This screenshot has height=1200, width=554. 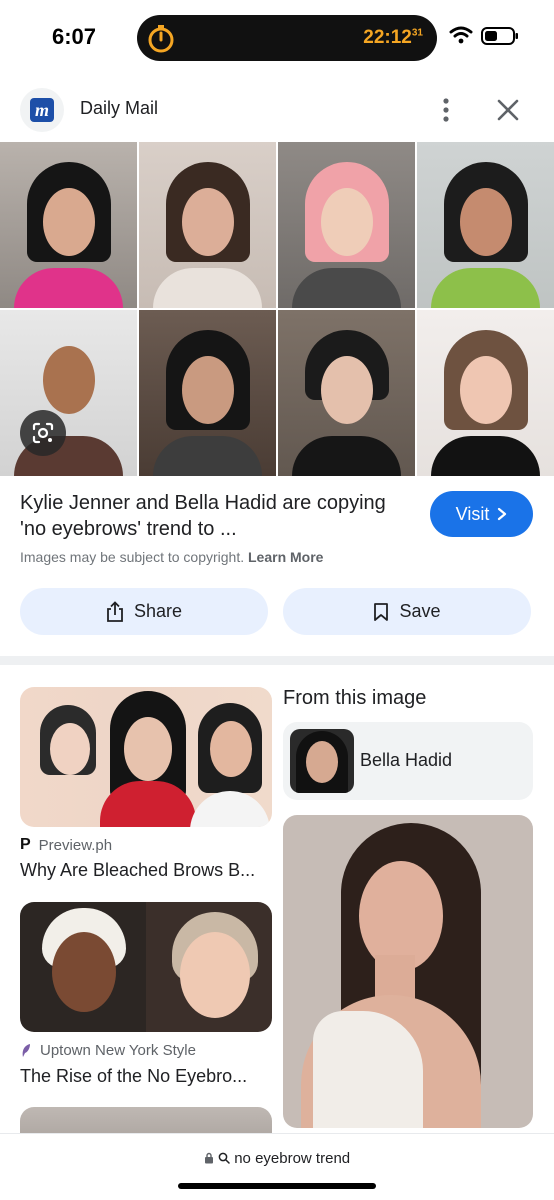 I want to click on wifi-icon, so click(x=461, y=35).